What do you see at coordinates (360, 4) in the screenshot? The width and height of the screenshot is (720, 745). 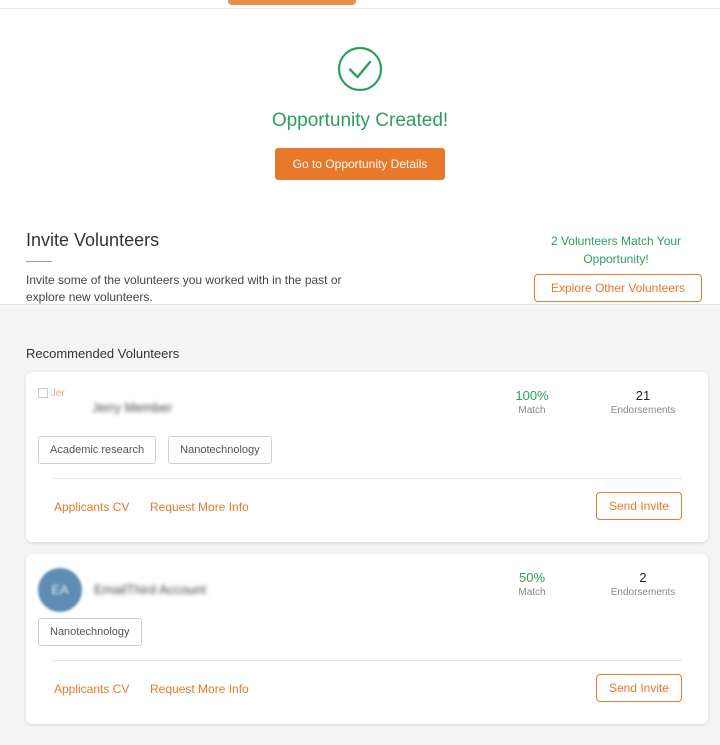 I see `top-bar` at bounding box center [360, 4].